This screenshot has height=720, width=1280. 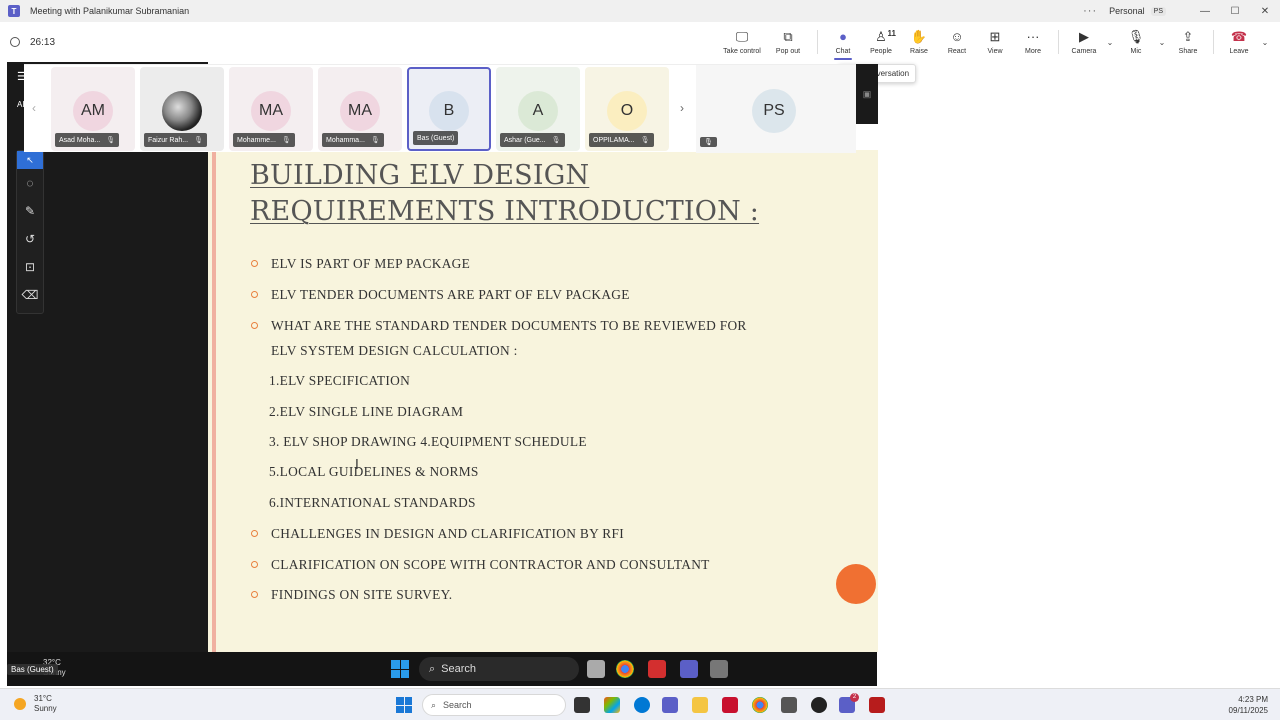 What do you see at coordinates (35, 704) in the screenshot?
I see `weather-widget: 31°C Sunny` at bounding box center [35, 704].